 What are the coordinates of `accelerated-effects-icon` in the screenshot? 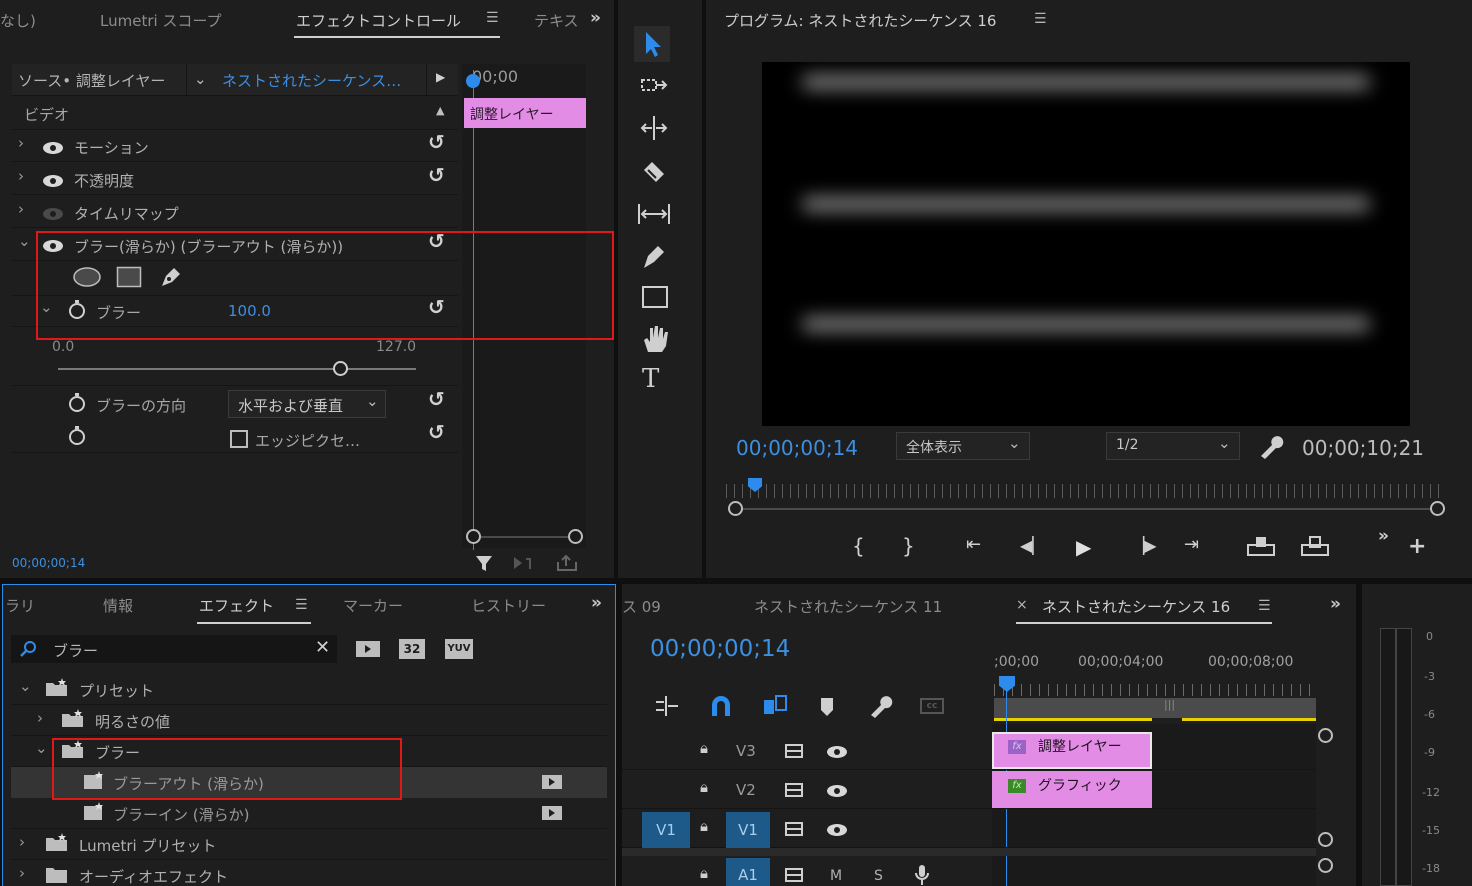 It's located at (368, 649).